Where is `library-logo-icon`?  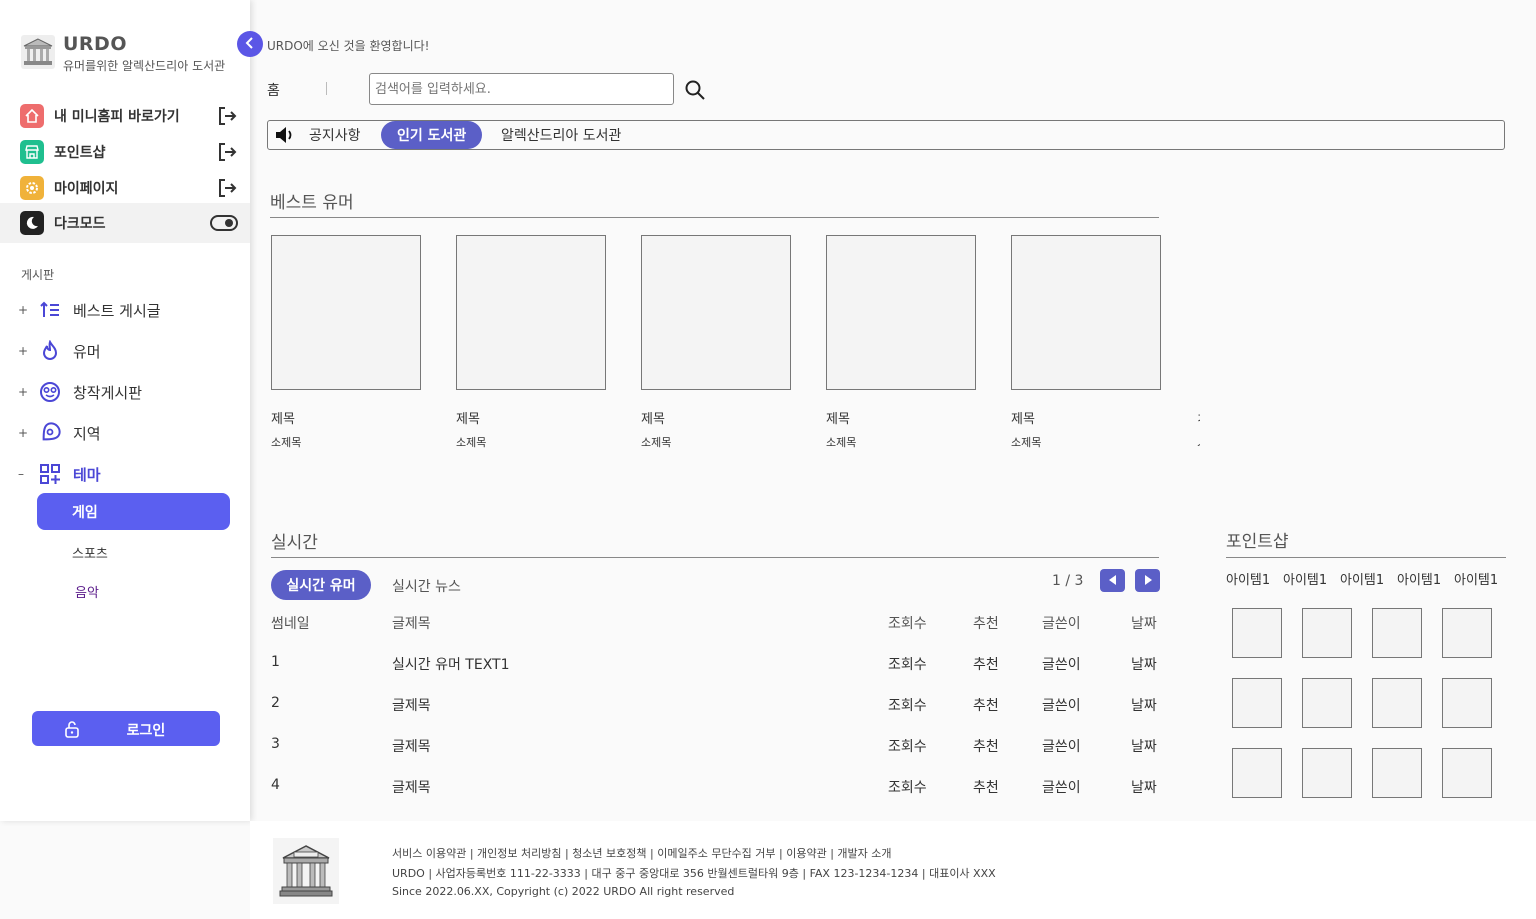 library-logo-icon is located at coordinates (38, 52).